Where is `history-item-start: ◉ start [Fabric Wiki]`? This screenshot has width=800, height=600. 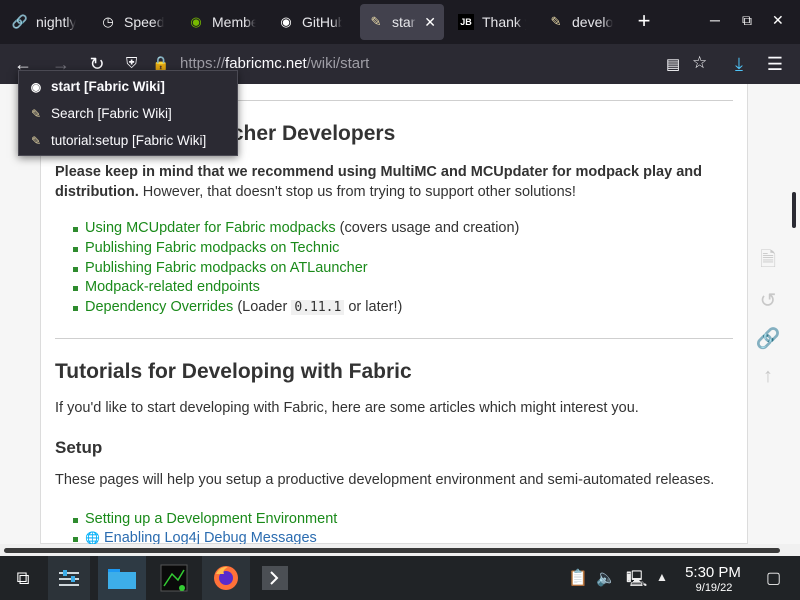 history-item-start: ◉ start [Fabric Wiki] is located at coordinates (128, 86).